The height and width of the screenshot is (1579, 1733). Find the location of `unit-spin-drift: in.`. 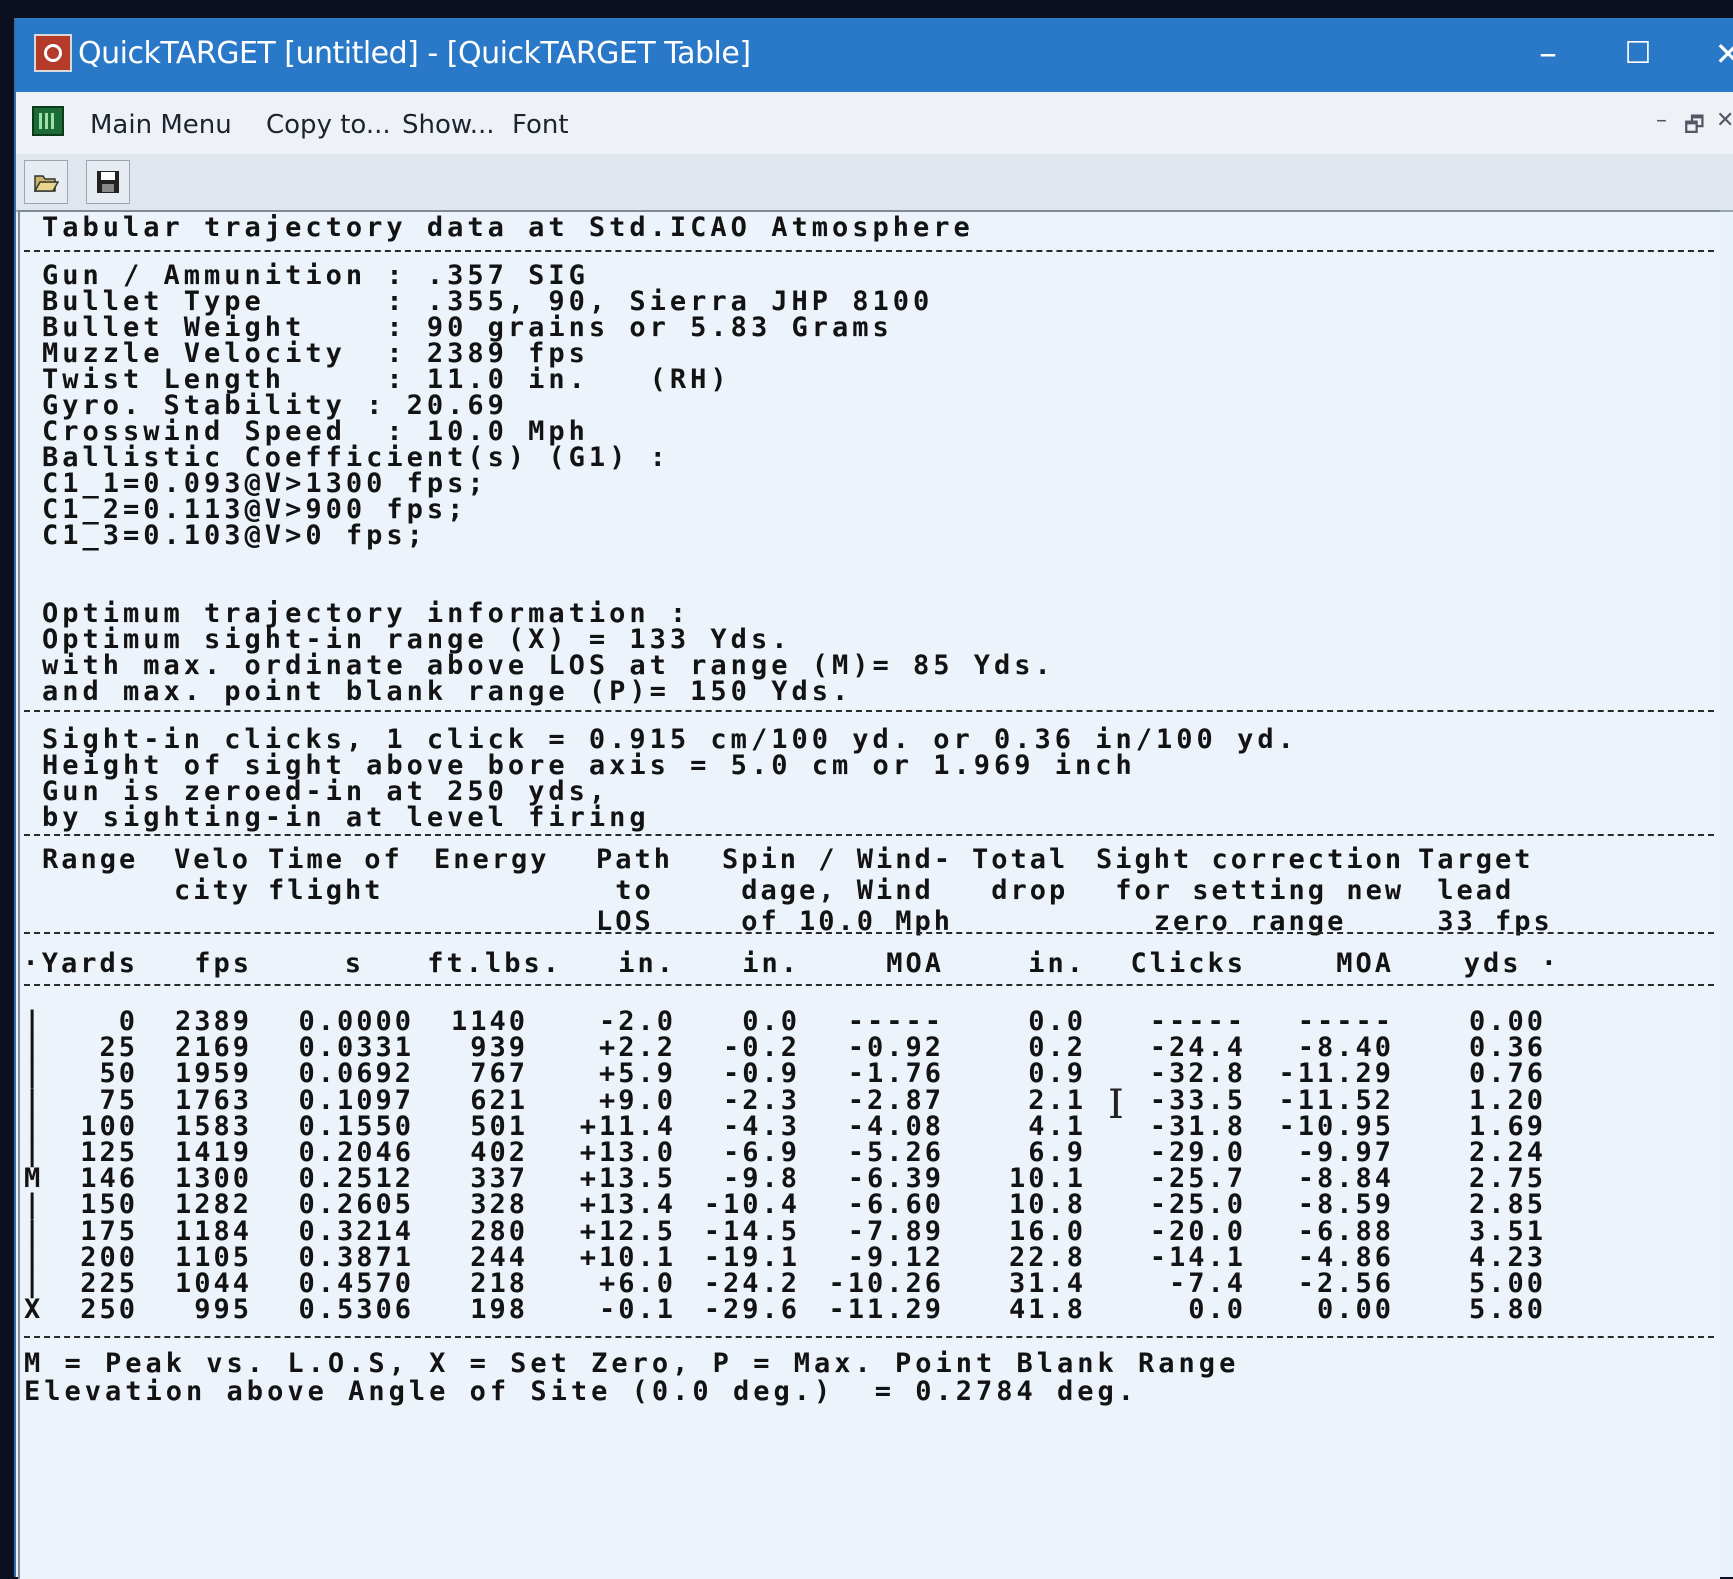

unit-spin-drift: in. is located at coordinates (771, 963).